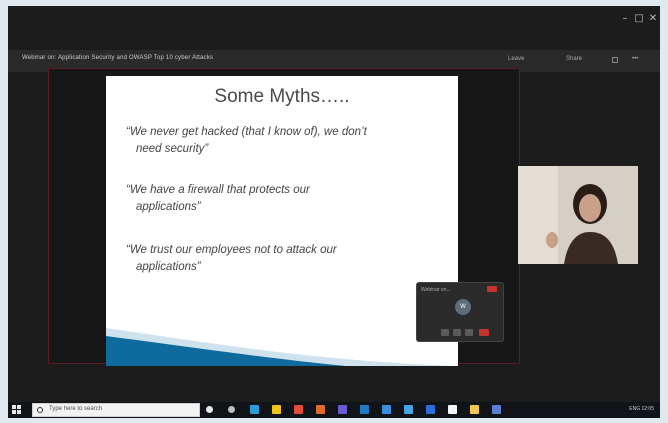  Describe the element at coordinates (218, 190) in the screenshot. I see `myth-line: “We have a firewall that protects our` at that location.